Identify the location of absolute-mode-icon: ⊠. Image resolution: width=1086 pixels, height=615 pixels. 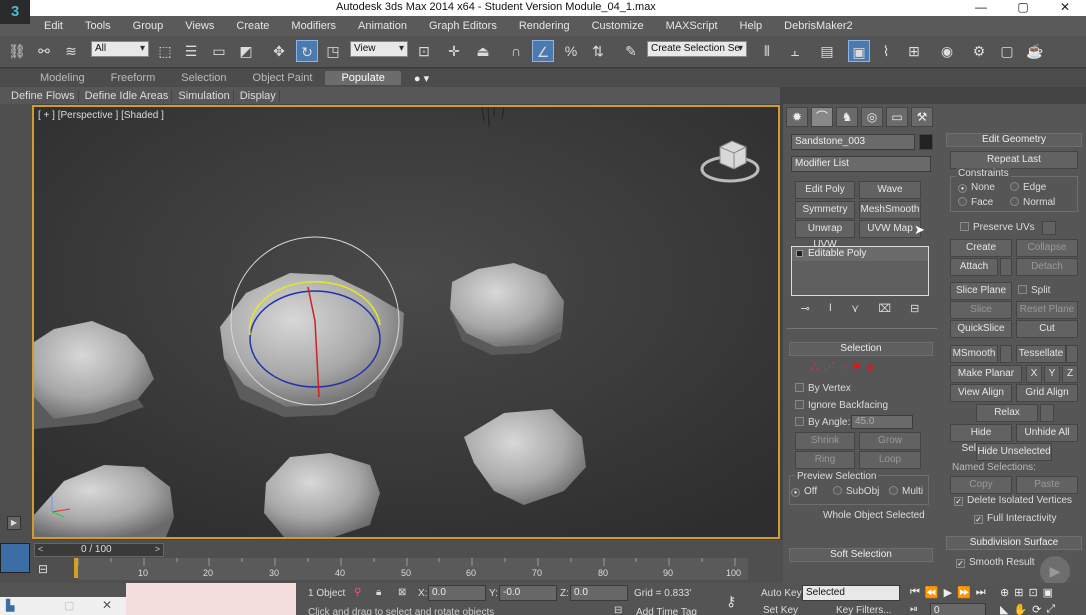
(402, 592).